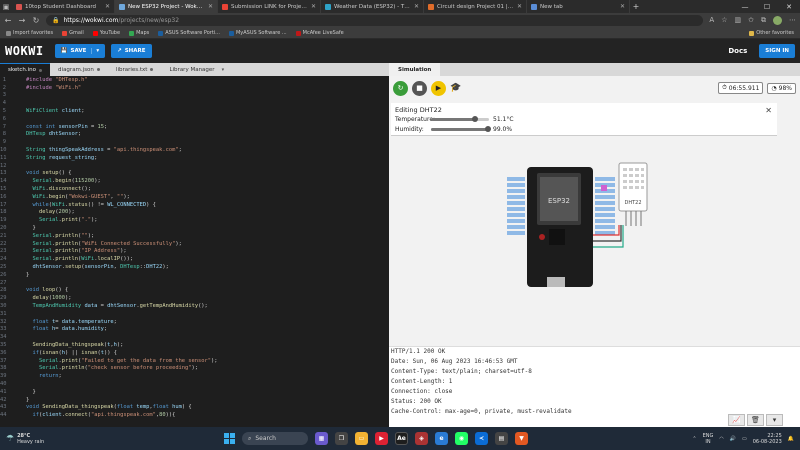 This screenshot has width=800, height=450. Describe the element at coordinates (777, 20) in the screenshot. I see `profile-avatar` at that location.